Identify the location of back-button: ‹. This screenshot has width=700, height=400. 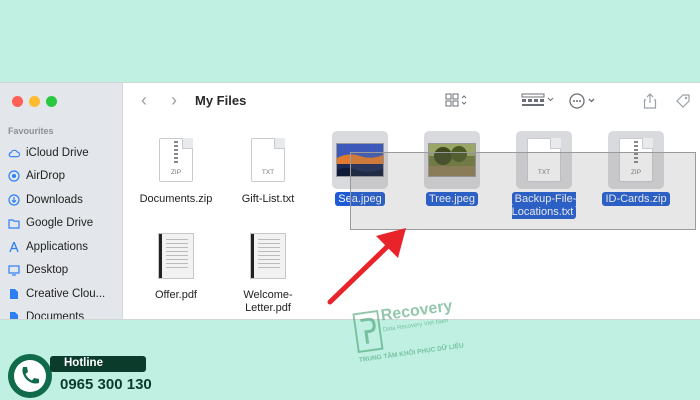
(144, 100).